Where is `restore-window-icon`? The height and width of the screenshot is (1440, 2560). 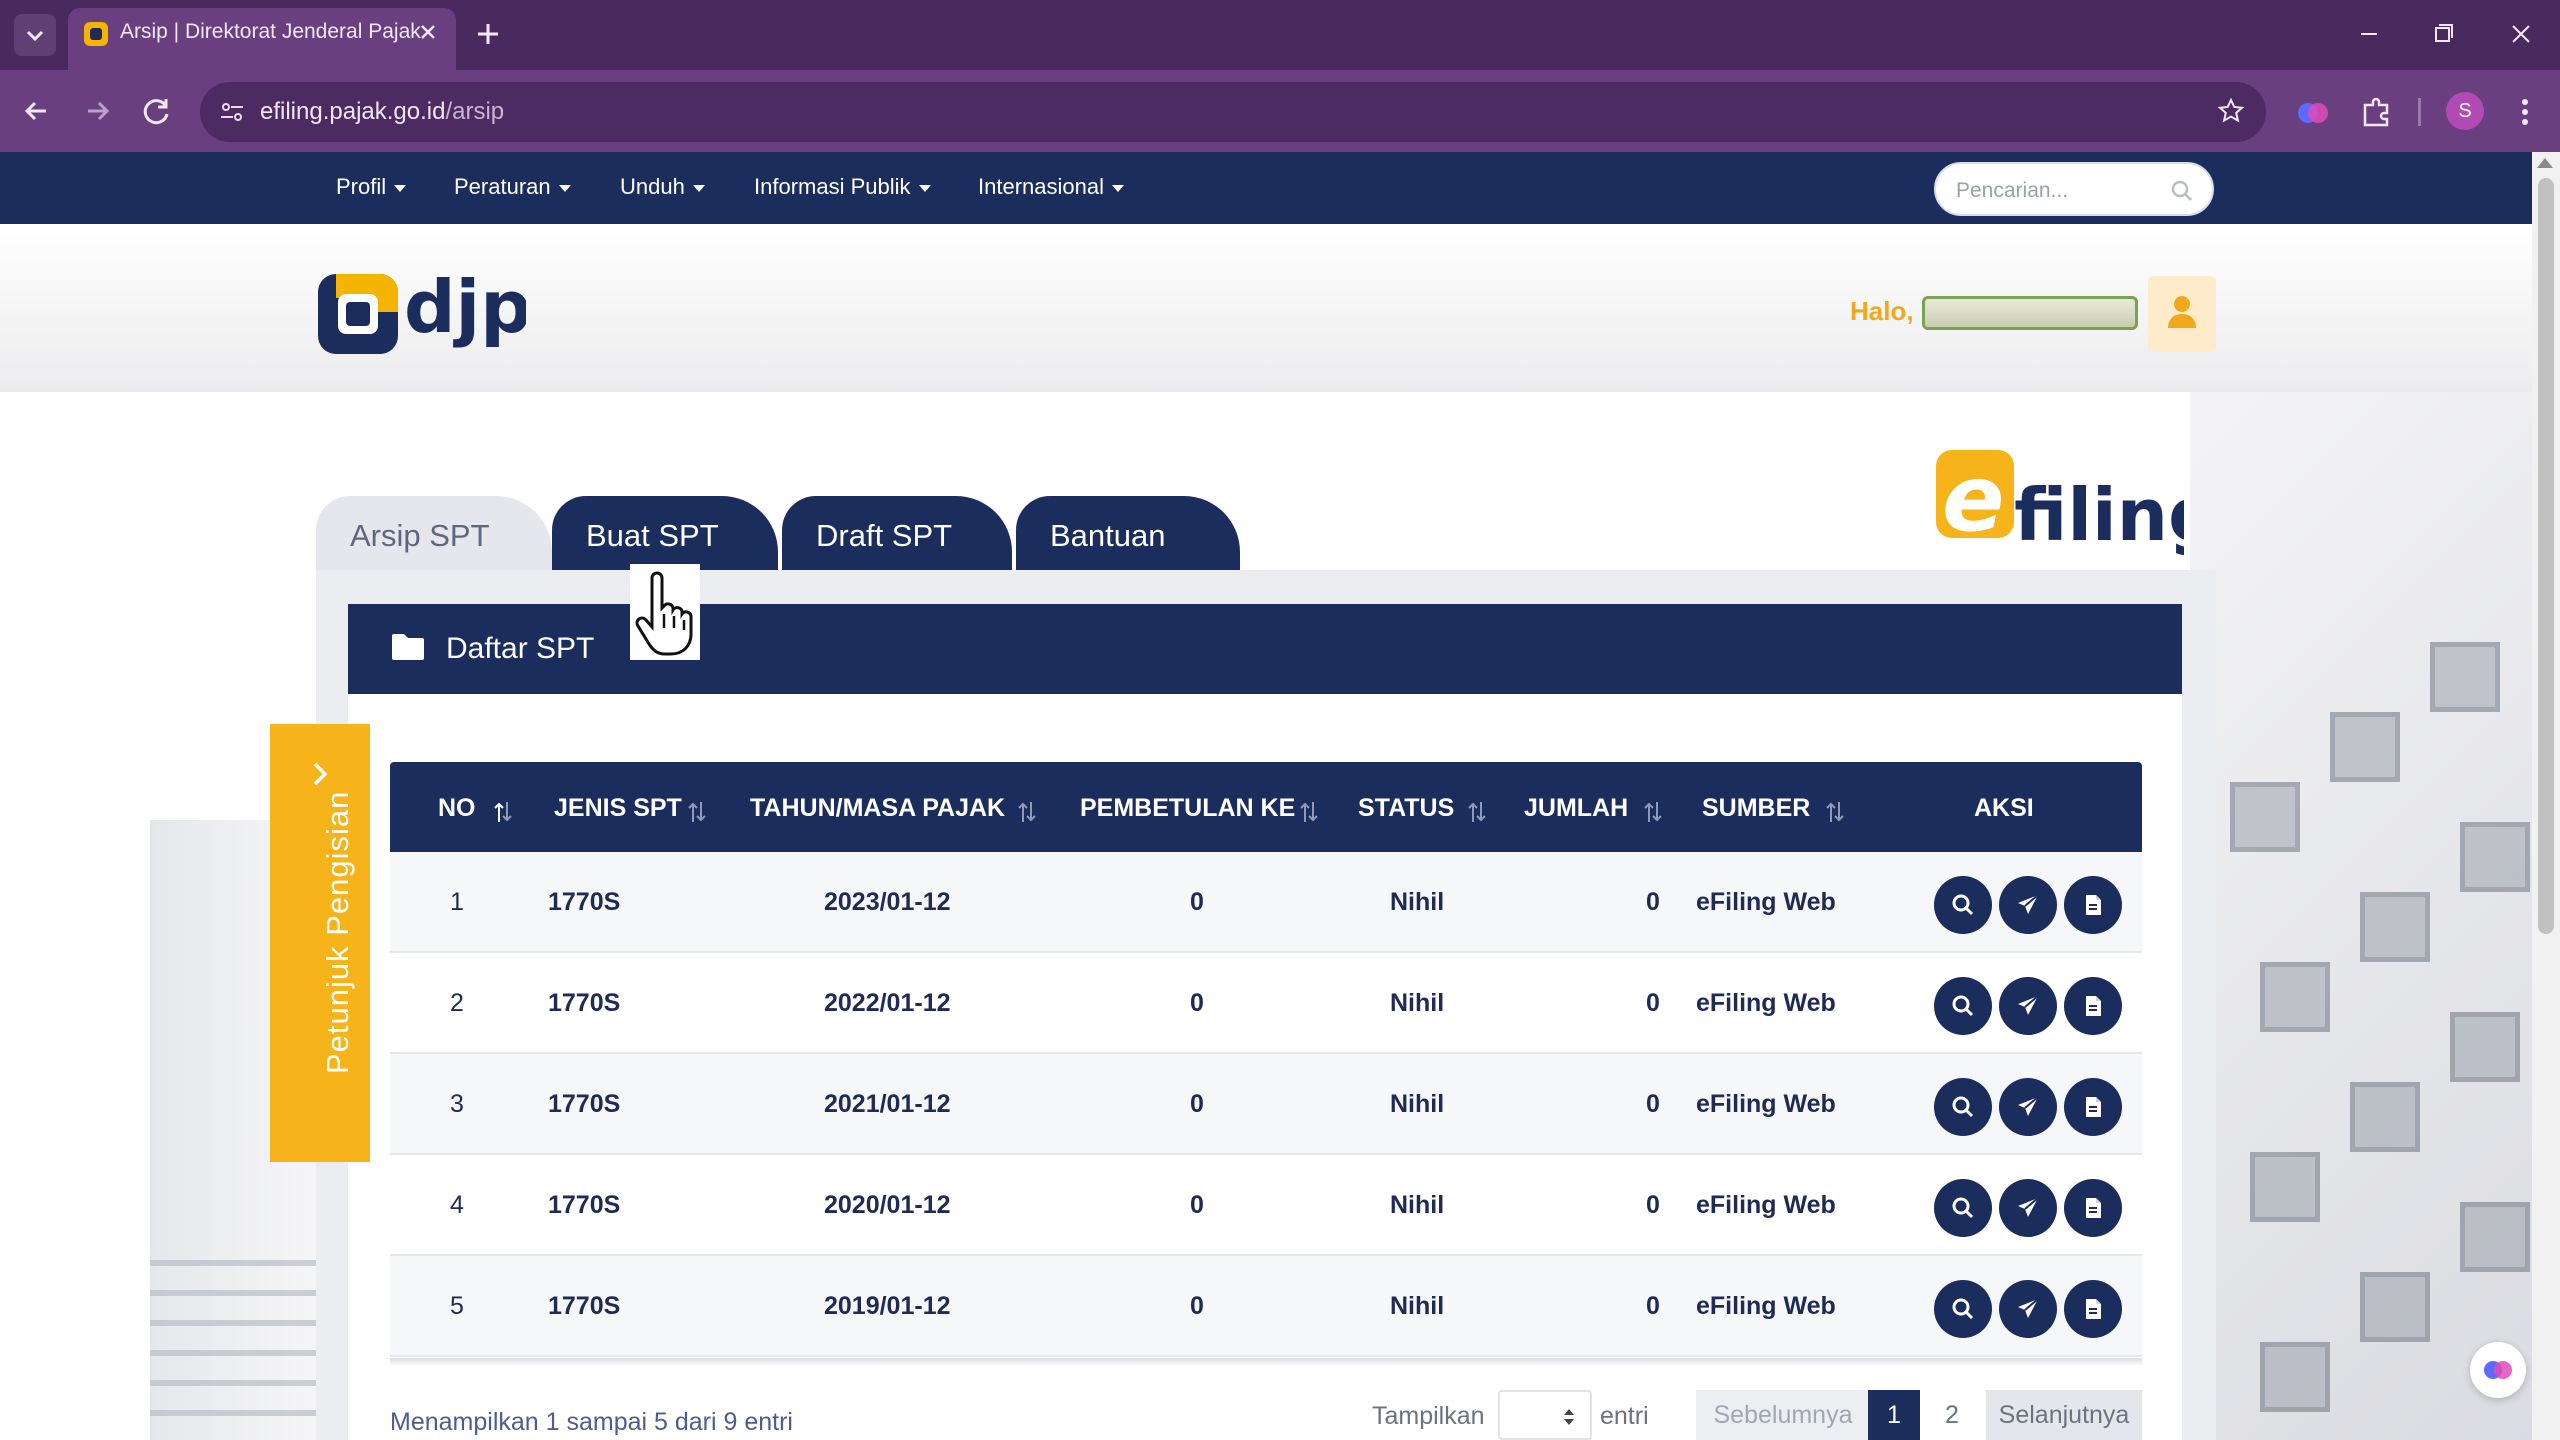
restore-window-icon is located at coordinates (2443, 34).